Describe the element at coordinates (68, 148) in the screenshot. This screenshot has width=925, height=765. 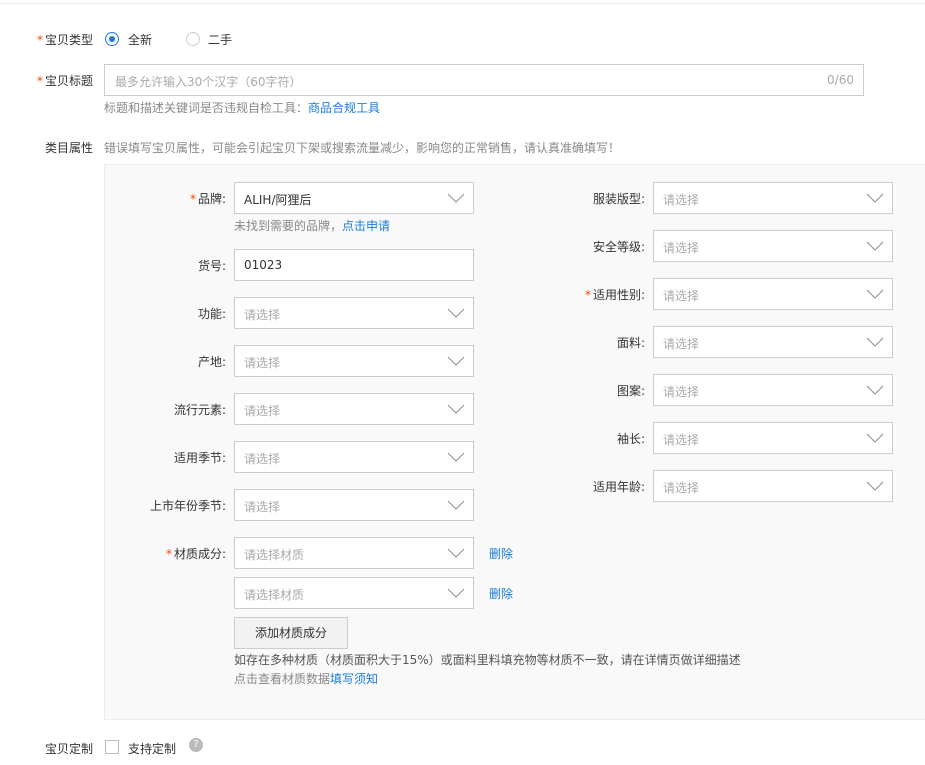
I see `category-label: 类目属性` at that location.